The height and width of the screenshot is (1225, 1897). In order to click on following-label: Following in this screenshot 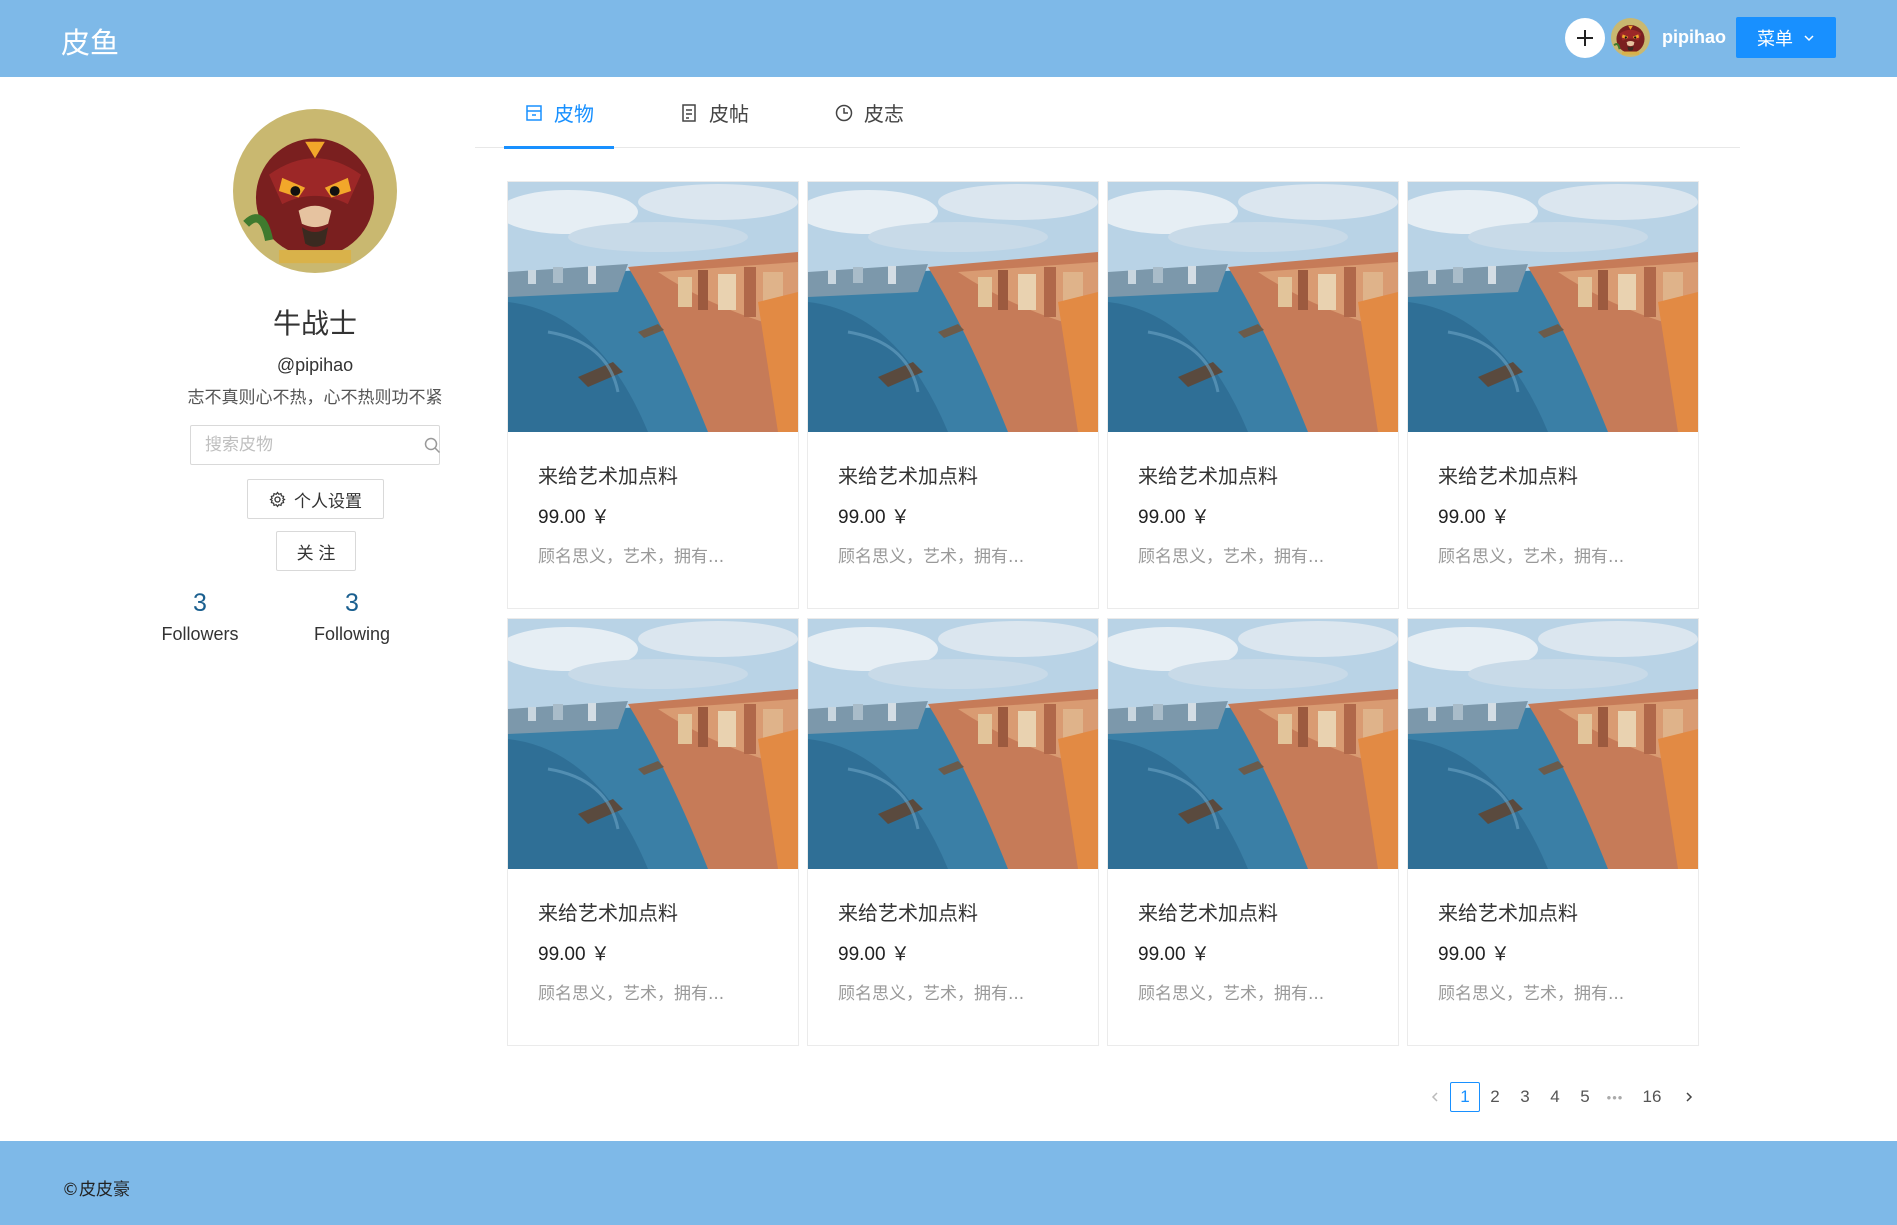, I will do `click(352, 634)`.